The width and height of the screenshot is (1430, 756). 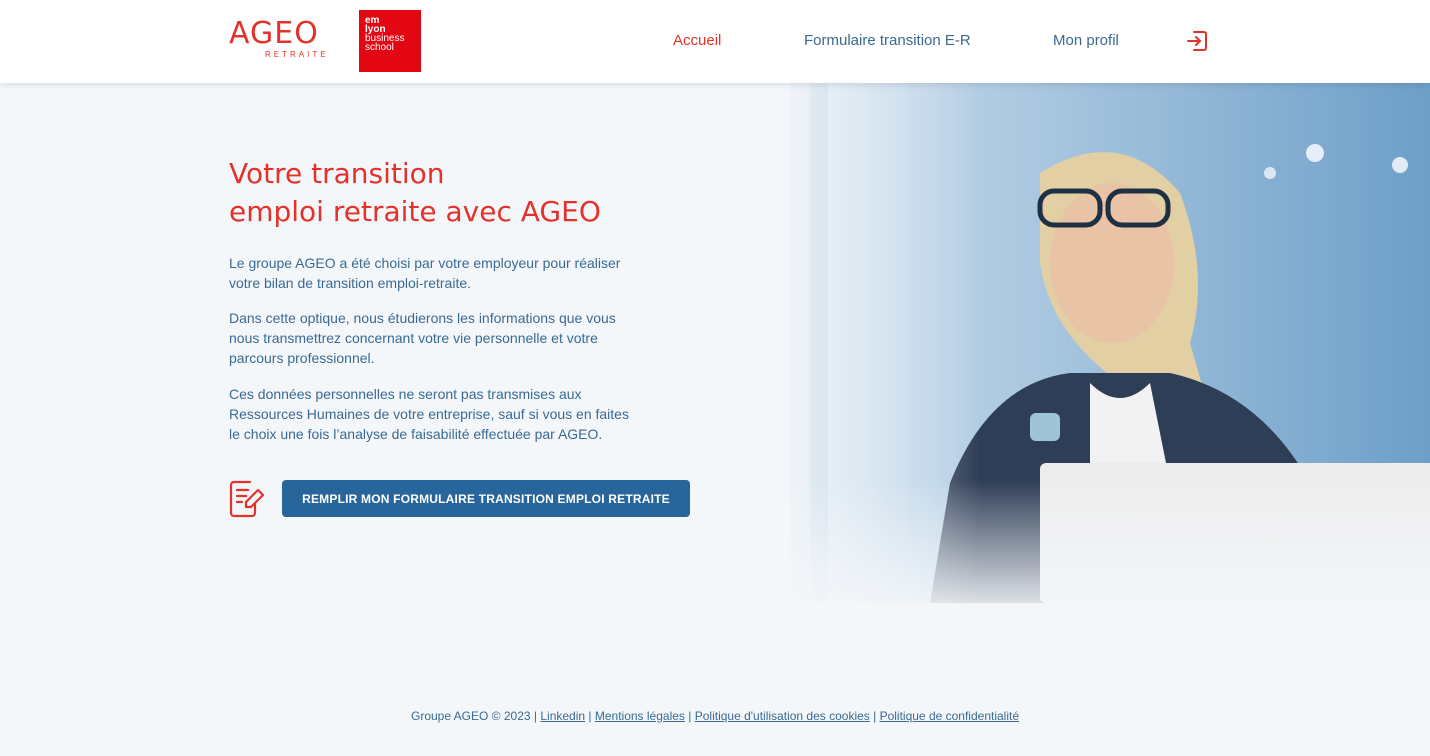 I want to click on nav-accueil: Accueil, so click(x=697, y=41).